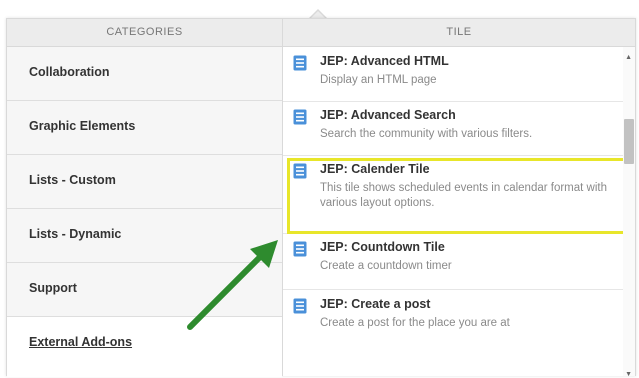 The height and width of the screenshot is (378, 639). What do you see at coordinates (81, 342) in the screenshot?
I see `category-label: External Add-ons` at bounding box center [81, 342].